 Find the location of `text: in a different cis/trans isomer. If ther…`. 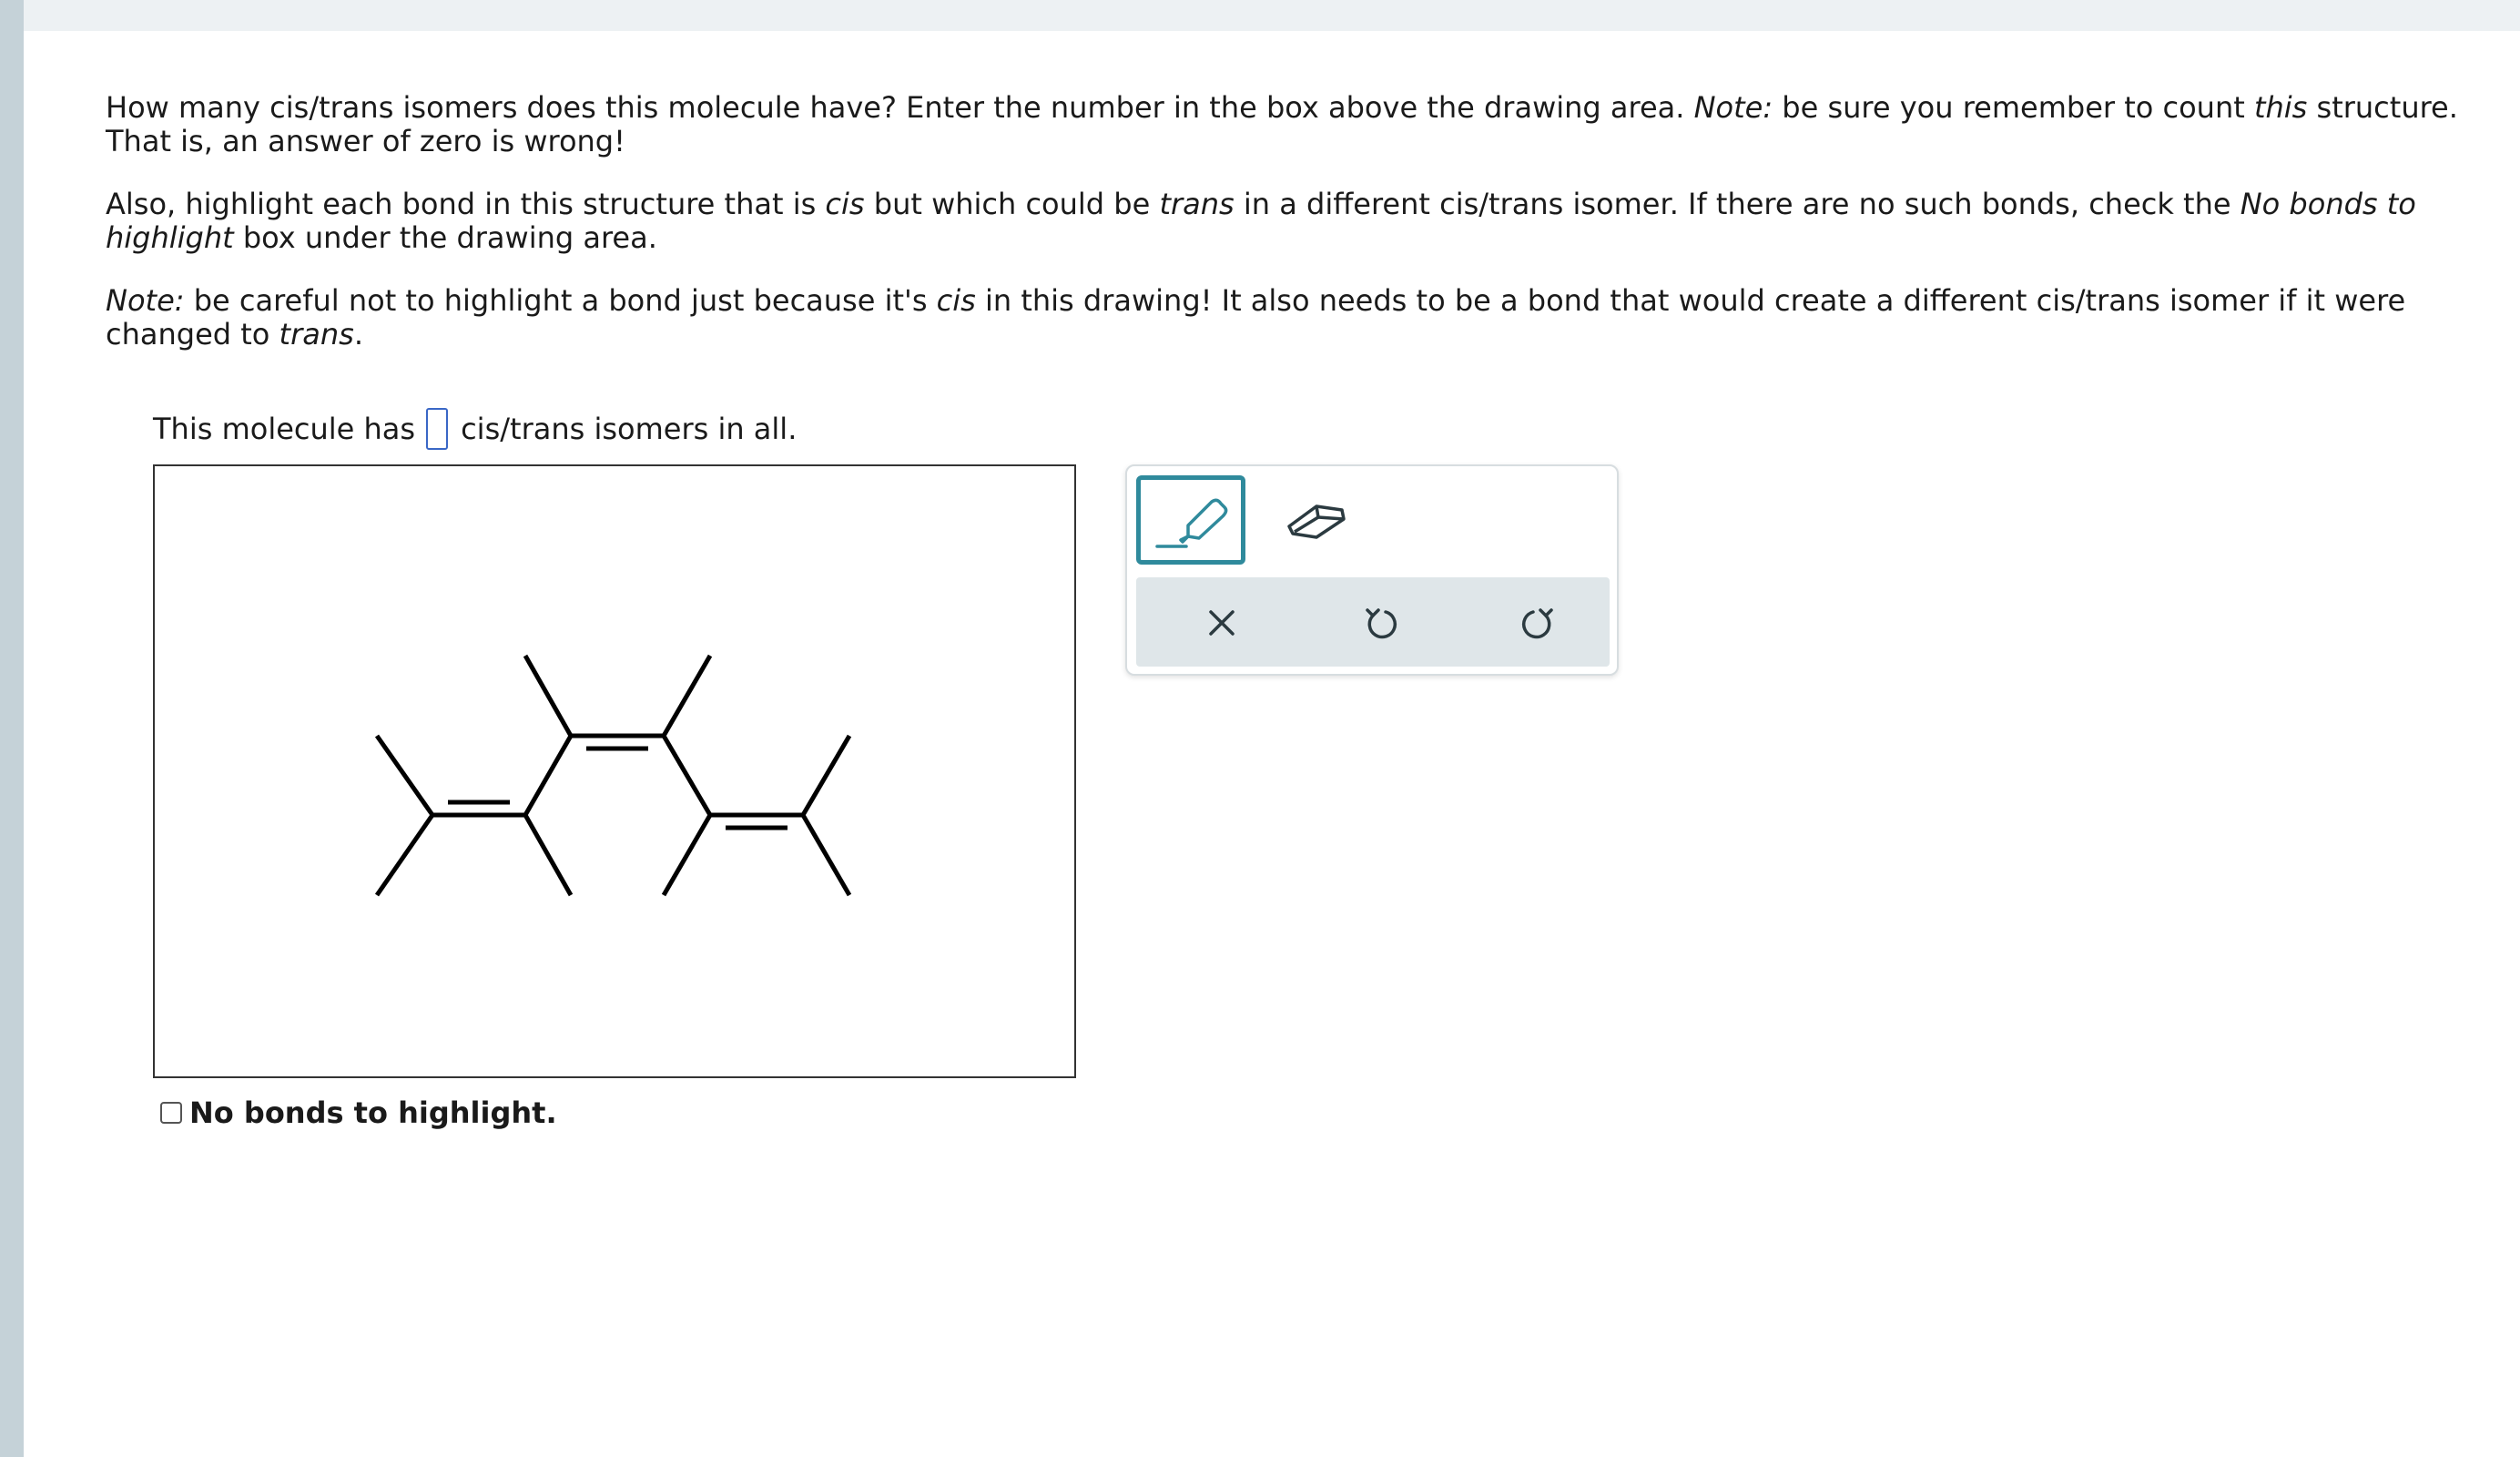

text: in a different cis/trans isomer. If ther… is located at coordinates (1737, 204).